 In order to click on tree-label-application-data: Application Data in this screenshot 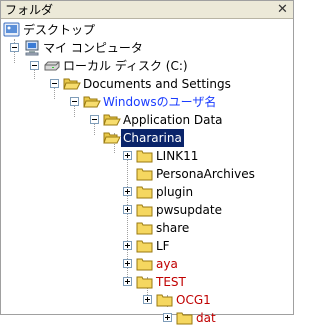, I will do `click(173, 120)`.